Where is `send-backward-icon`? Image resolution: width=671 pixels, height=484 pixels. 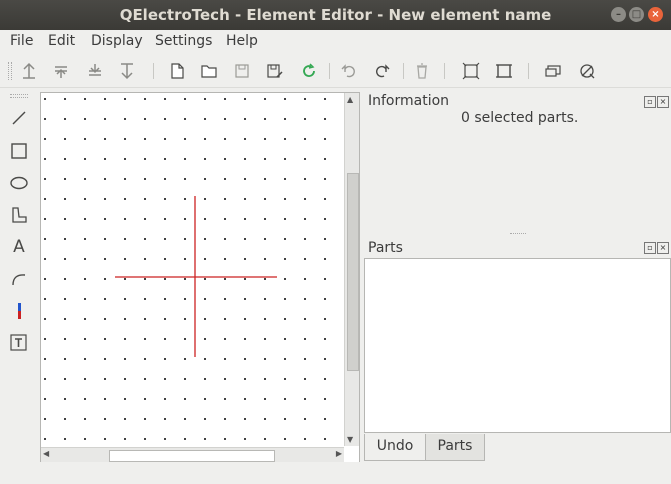 send-backward-icon is located at coordinates (127, 71).